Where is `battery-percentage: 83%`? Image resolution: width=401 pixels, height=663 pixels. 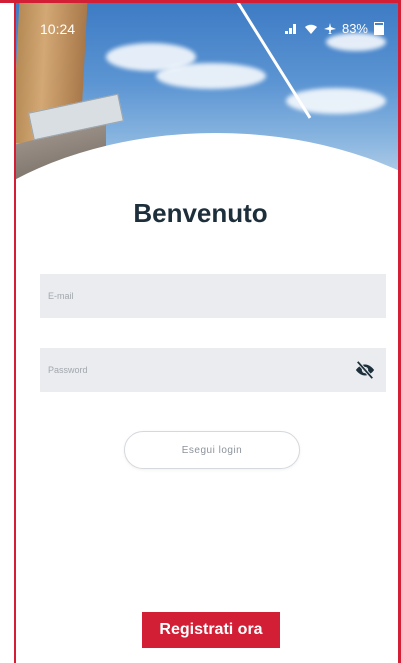 battery-percentage: 83% is located at coordinates (354, 28).